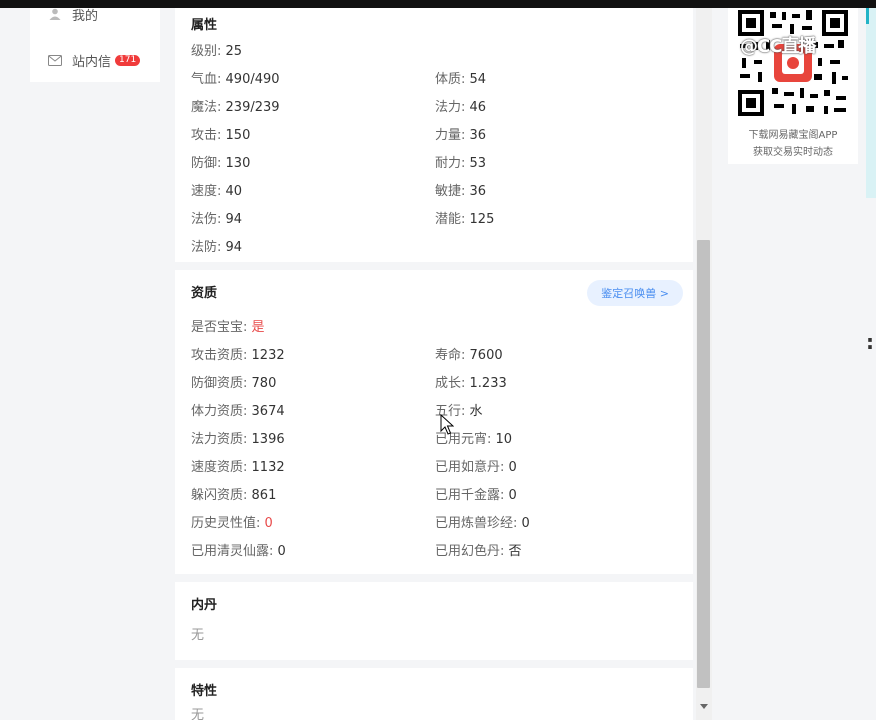  I want to click on screen-top-bar, so click(438, 4).